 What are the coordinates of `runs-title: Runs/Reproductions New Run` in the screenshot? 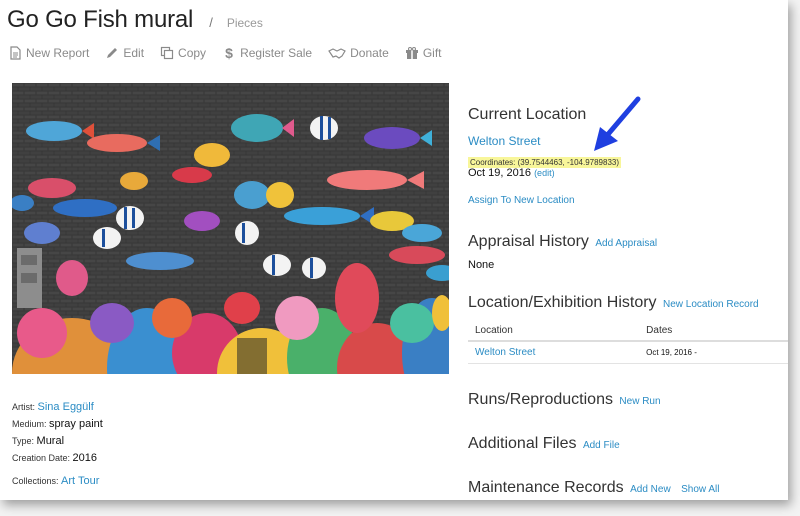 It's located at (564, 400).